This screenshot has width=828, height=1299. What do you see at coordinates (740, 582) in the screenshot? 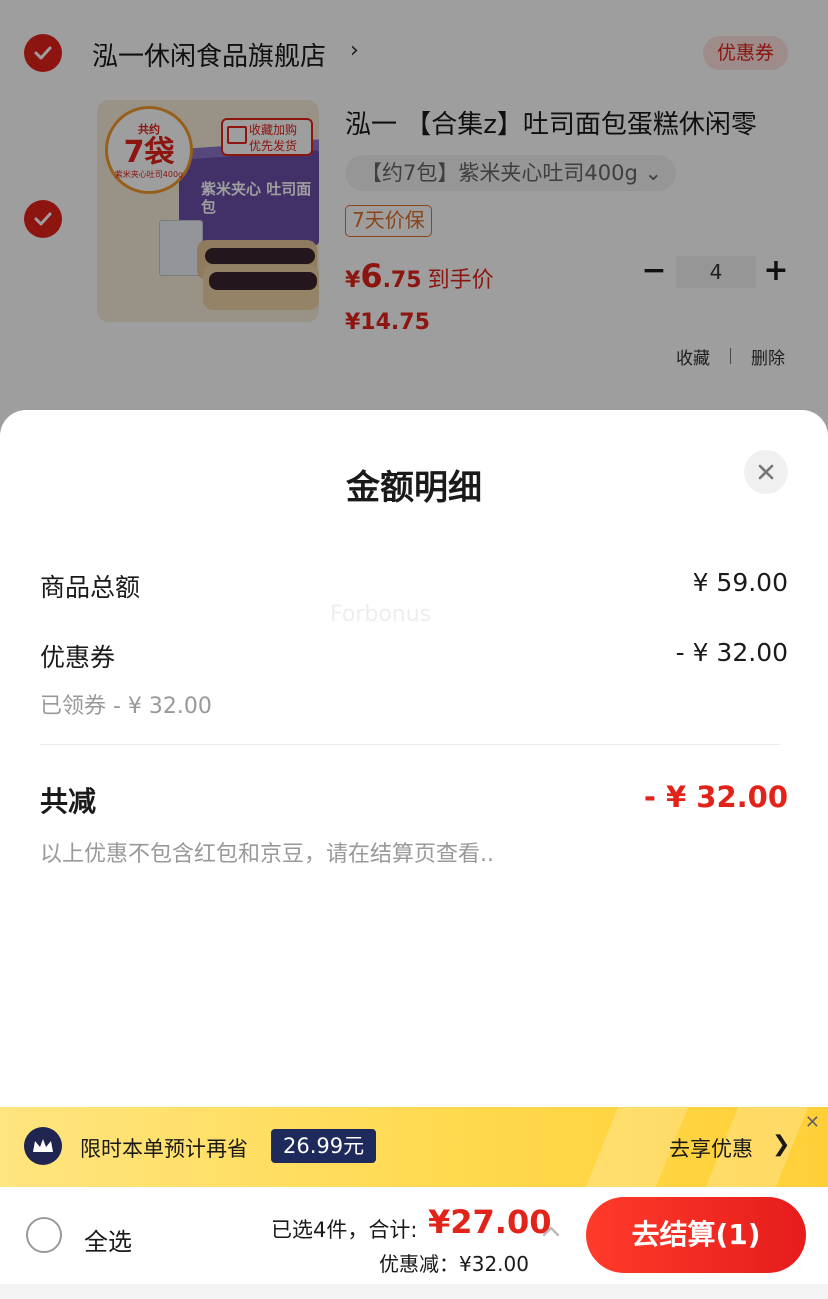
I see `goods-total-value: ¥ 59.00` at bounding box center [740, 582].